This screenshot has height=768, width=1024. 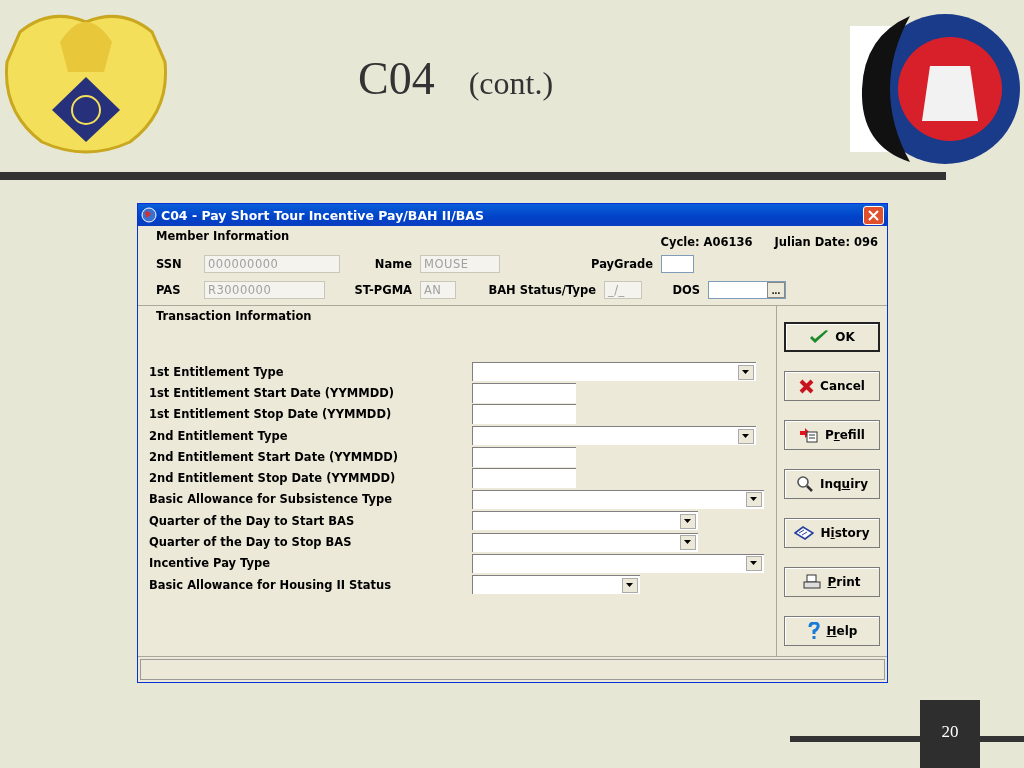 I want to click on field-label: 1st Entitlement Start Date (YYMMDD), so click(x=272, y=392).